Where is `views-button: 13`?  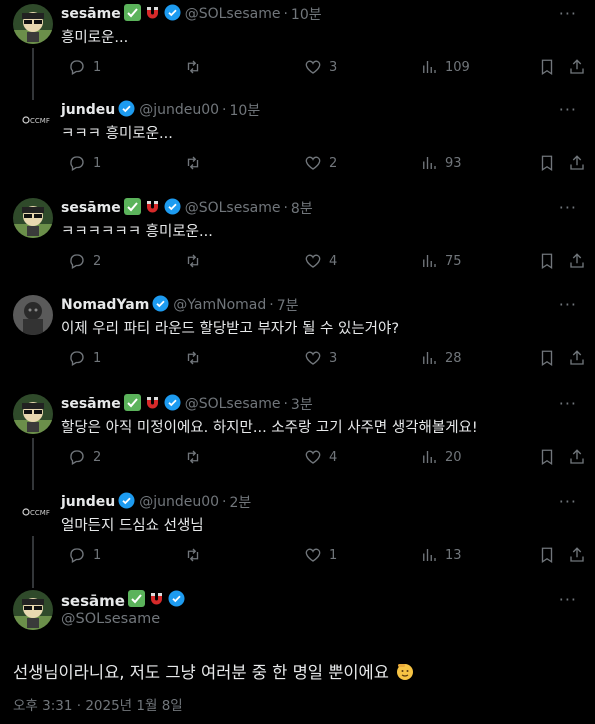 views-button: 13 is located at coordinates (437, 555).